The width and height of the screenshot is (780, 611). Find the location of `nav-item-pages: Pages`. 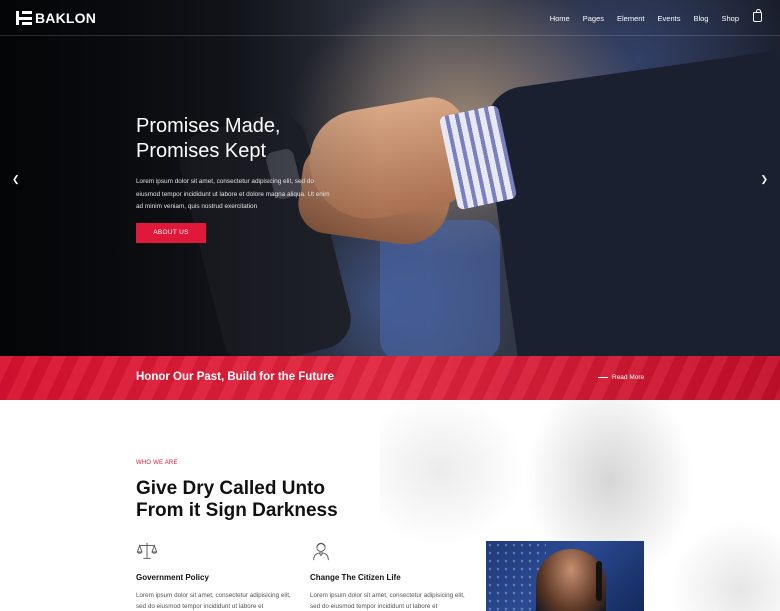

nav-item-pages: Pages is located at coordinates (593, 18).